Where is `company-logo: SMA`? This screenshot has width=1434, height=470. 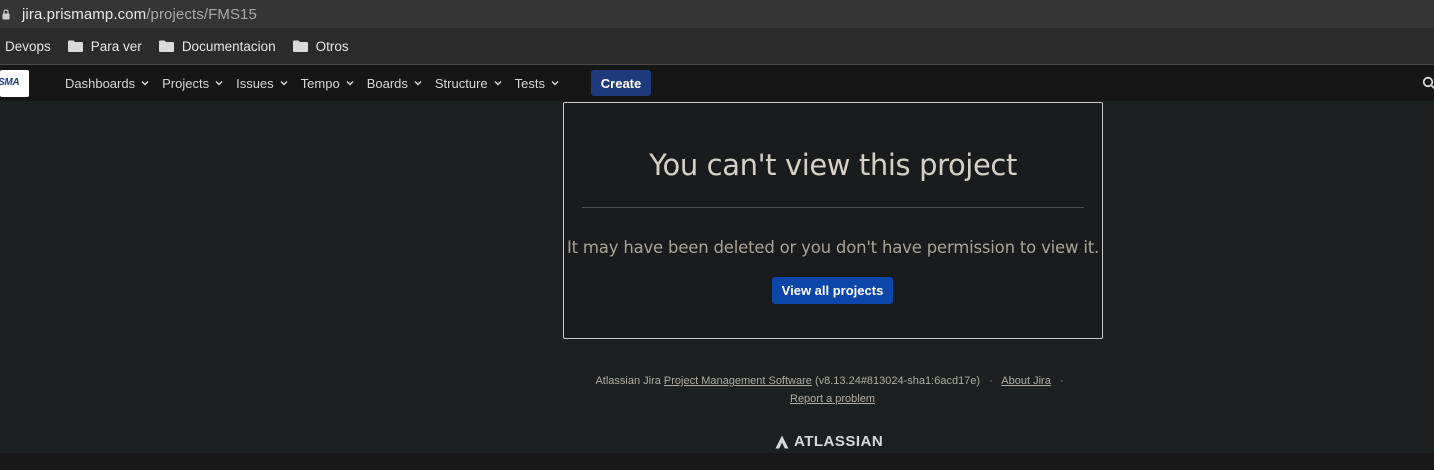 company-logo: SMA is located at coordinates (14, 83).